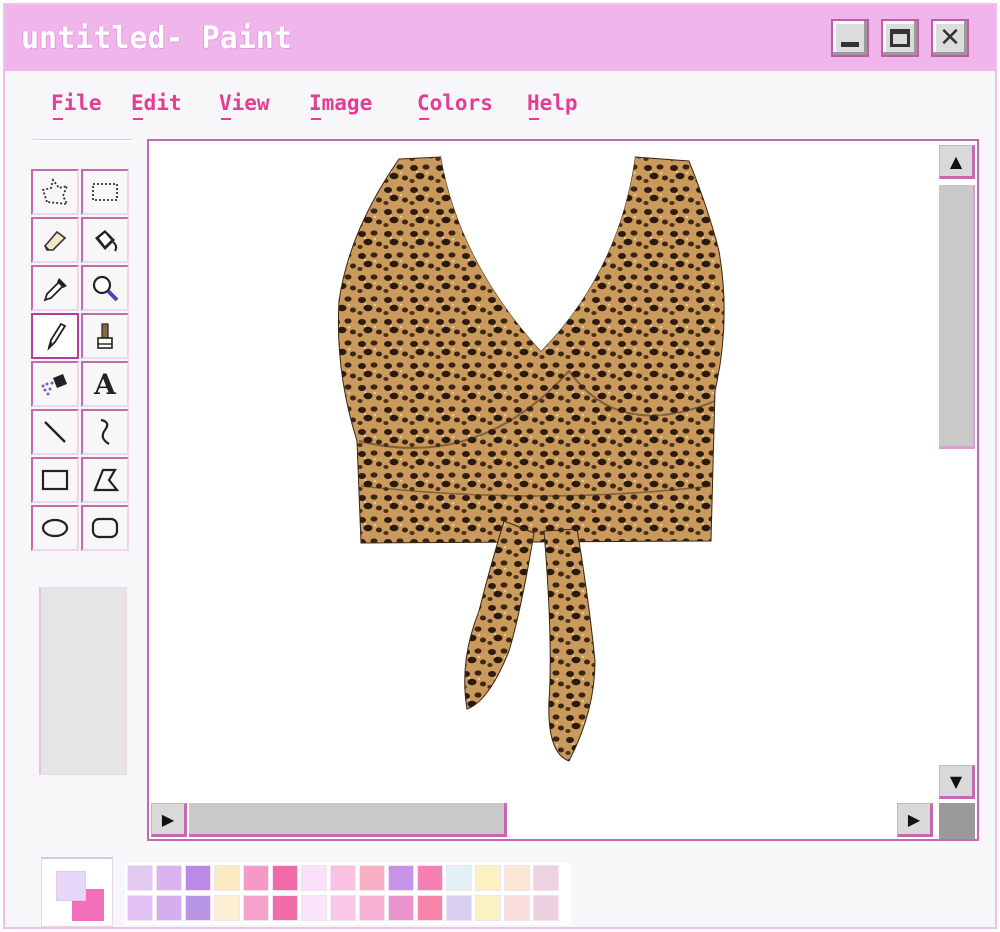  I want to click on curve-icon, so click(105, 431).